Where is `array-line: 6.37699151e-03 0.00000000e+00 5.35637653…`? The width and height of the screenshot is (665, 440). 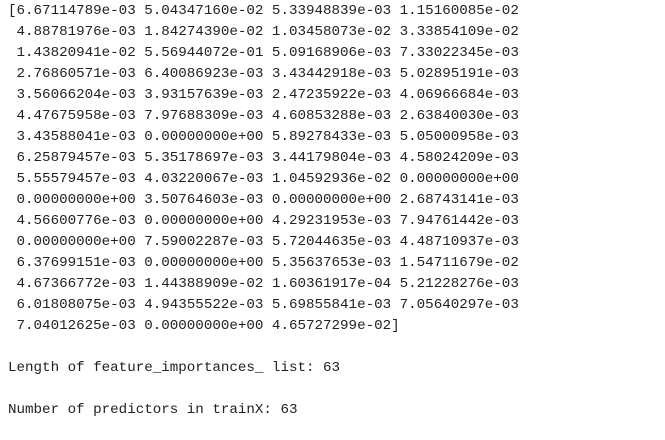 array-line: 6.37699151e-03 0.00000000e+00 5.35637653… is located at coordinates (263, 263).